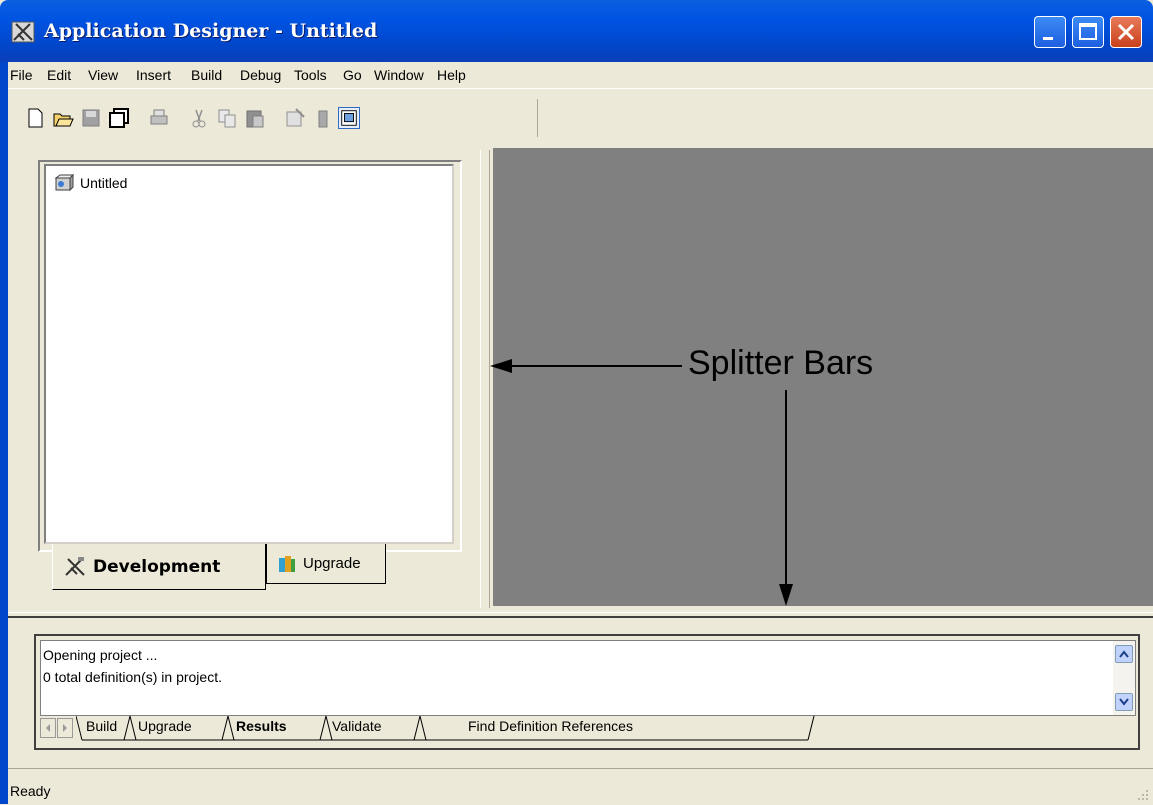 This screenshot has width=1153, height=805. What do you see at coordinates (227, 118) in the screenshot?
I see `copy-icon` at bounding box center [227, 118].